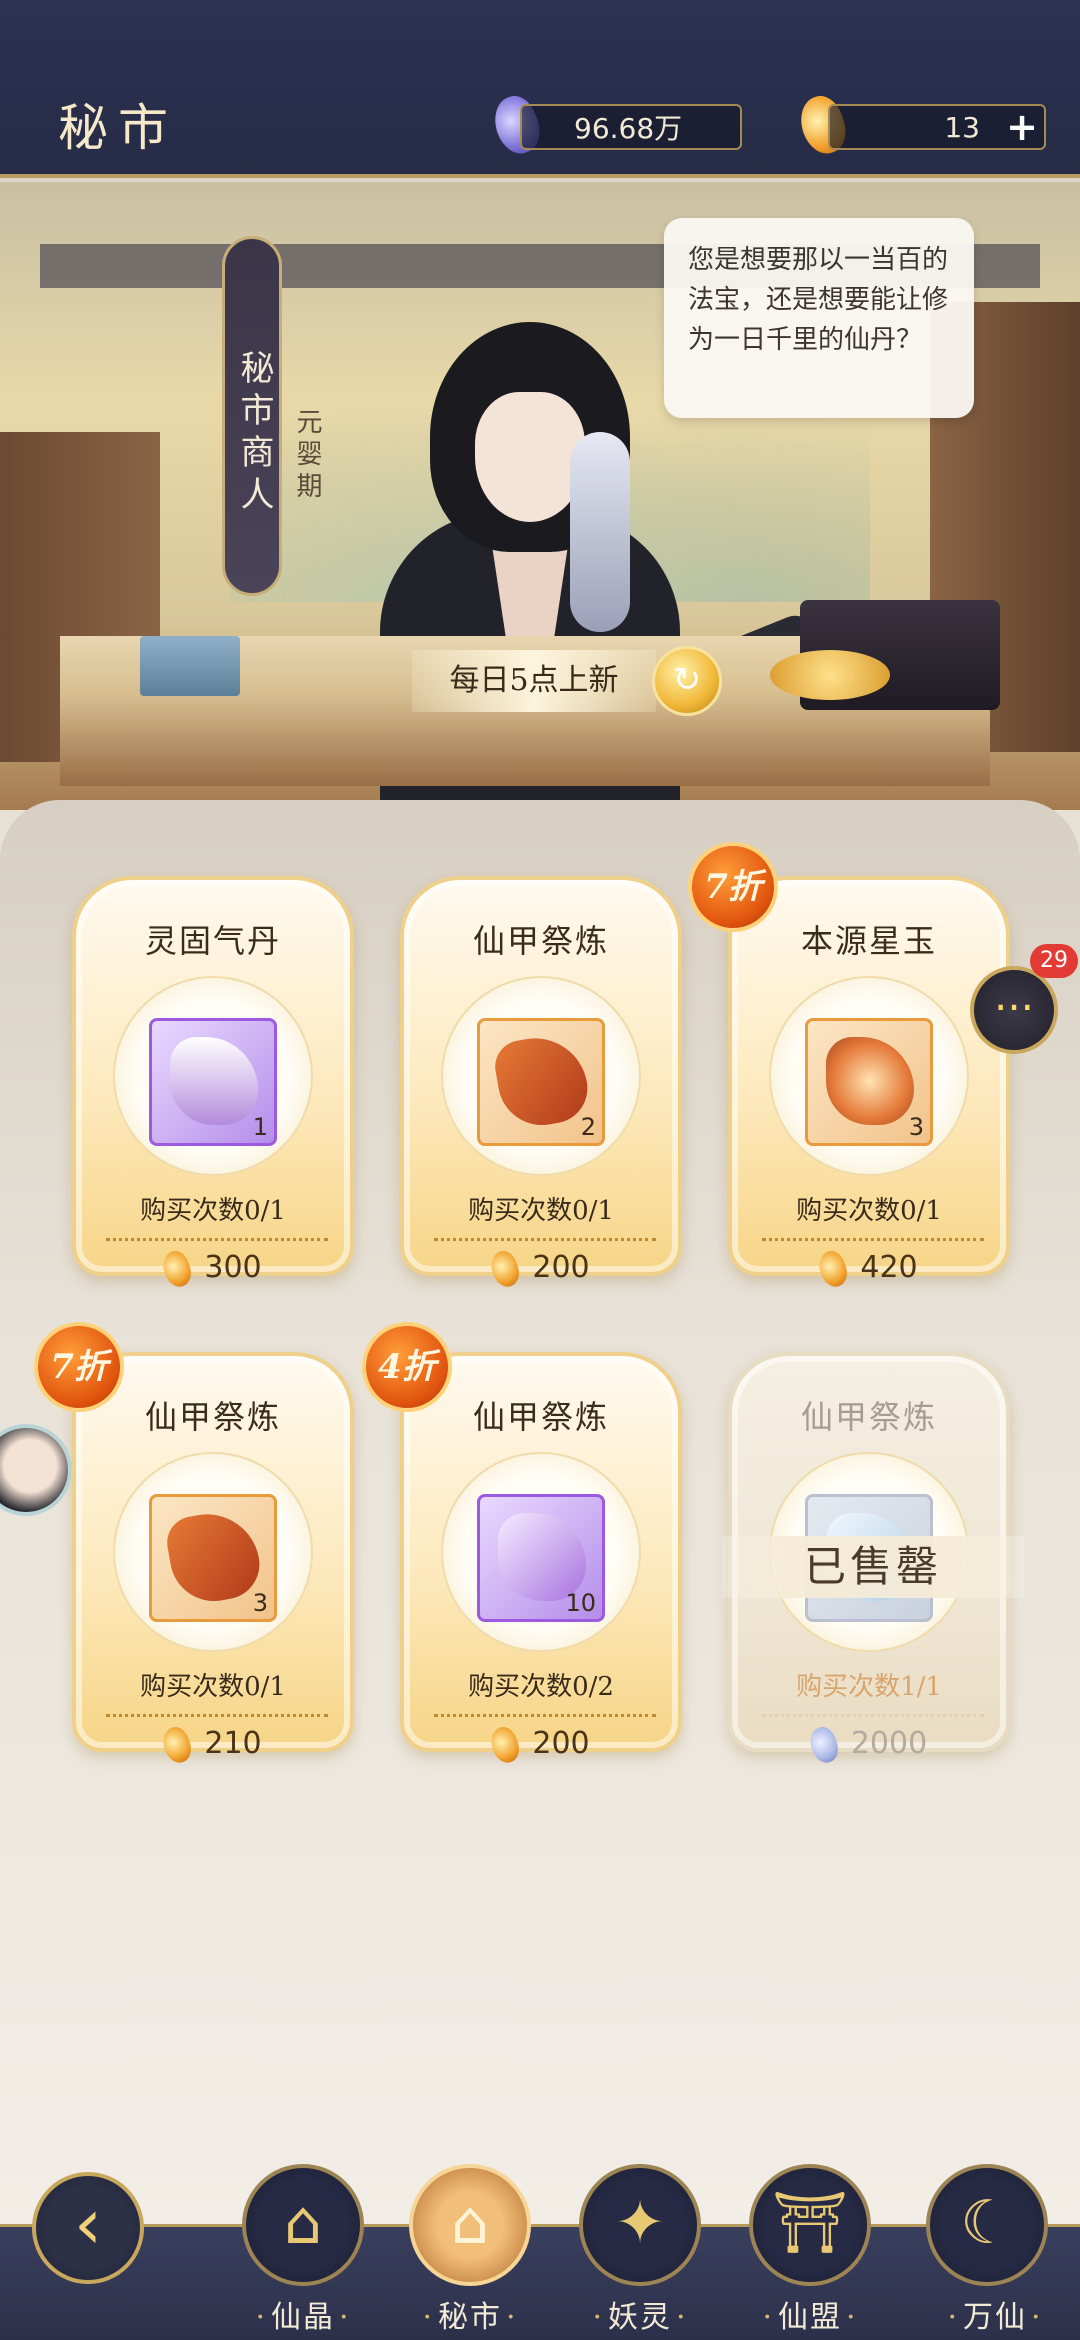 This screenshot has height=2340, width=1080. I want to click on npc-name-plaque: 秘市商人, so click(252, 416).